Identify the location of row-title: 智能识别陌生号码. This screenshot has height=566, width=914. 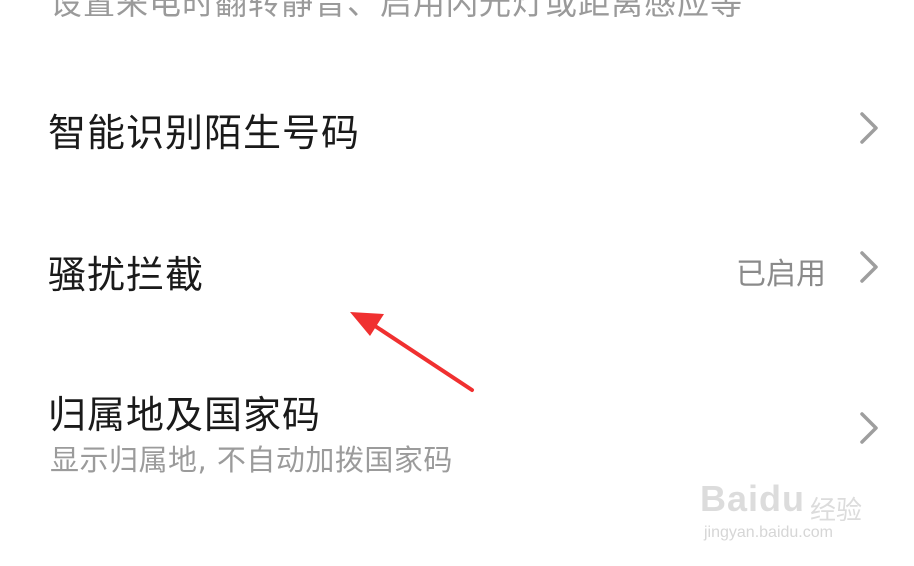
(204, 133).